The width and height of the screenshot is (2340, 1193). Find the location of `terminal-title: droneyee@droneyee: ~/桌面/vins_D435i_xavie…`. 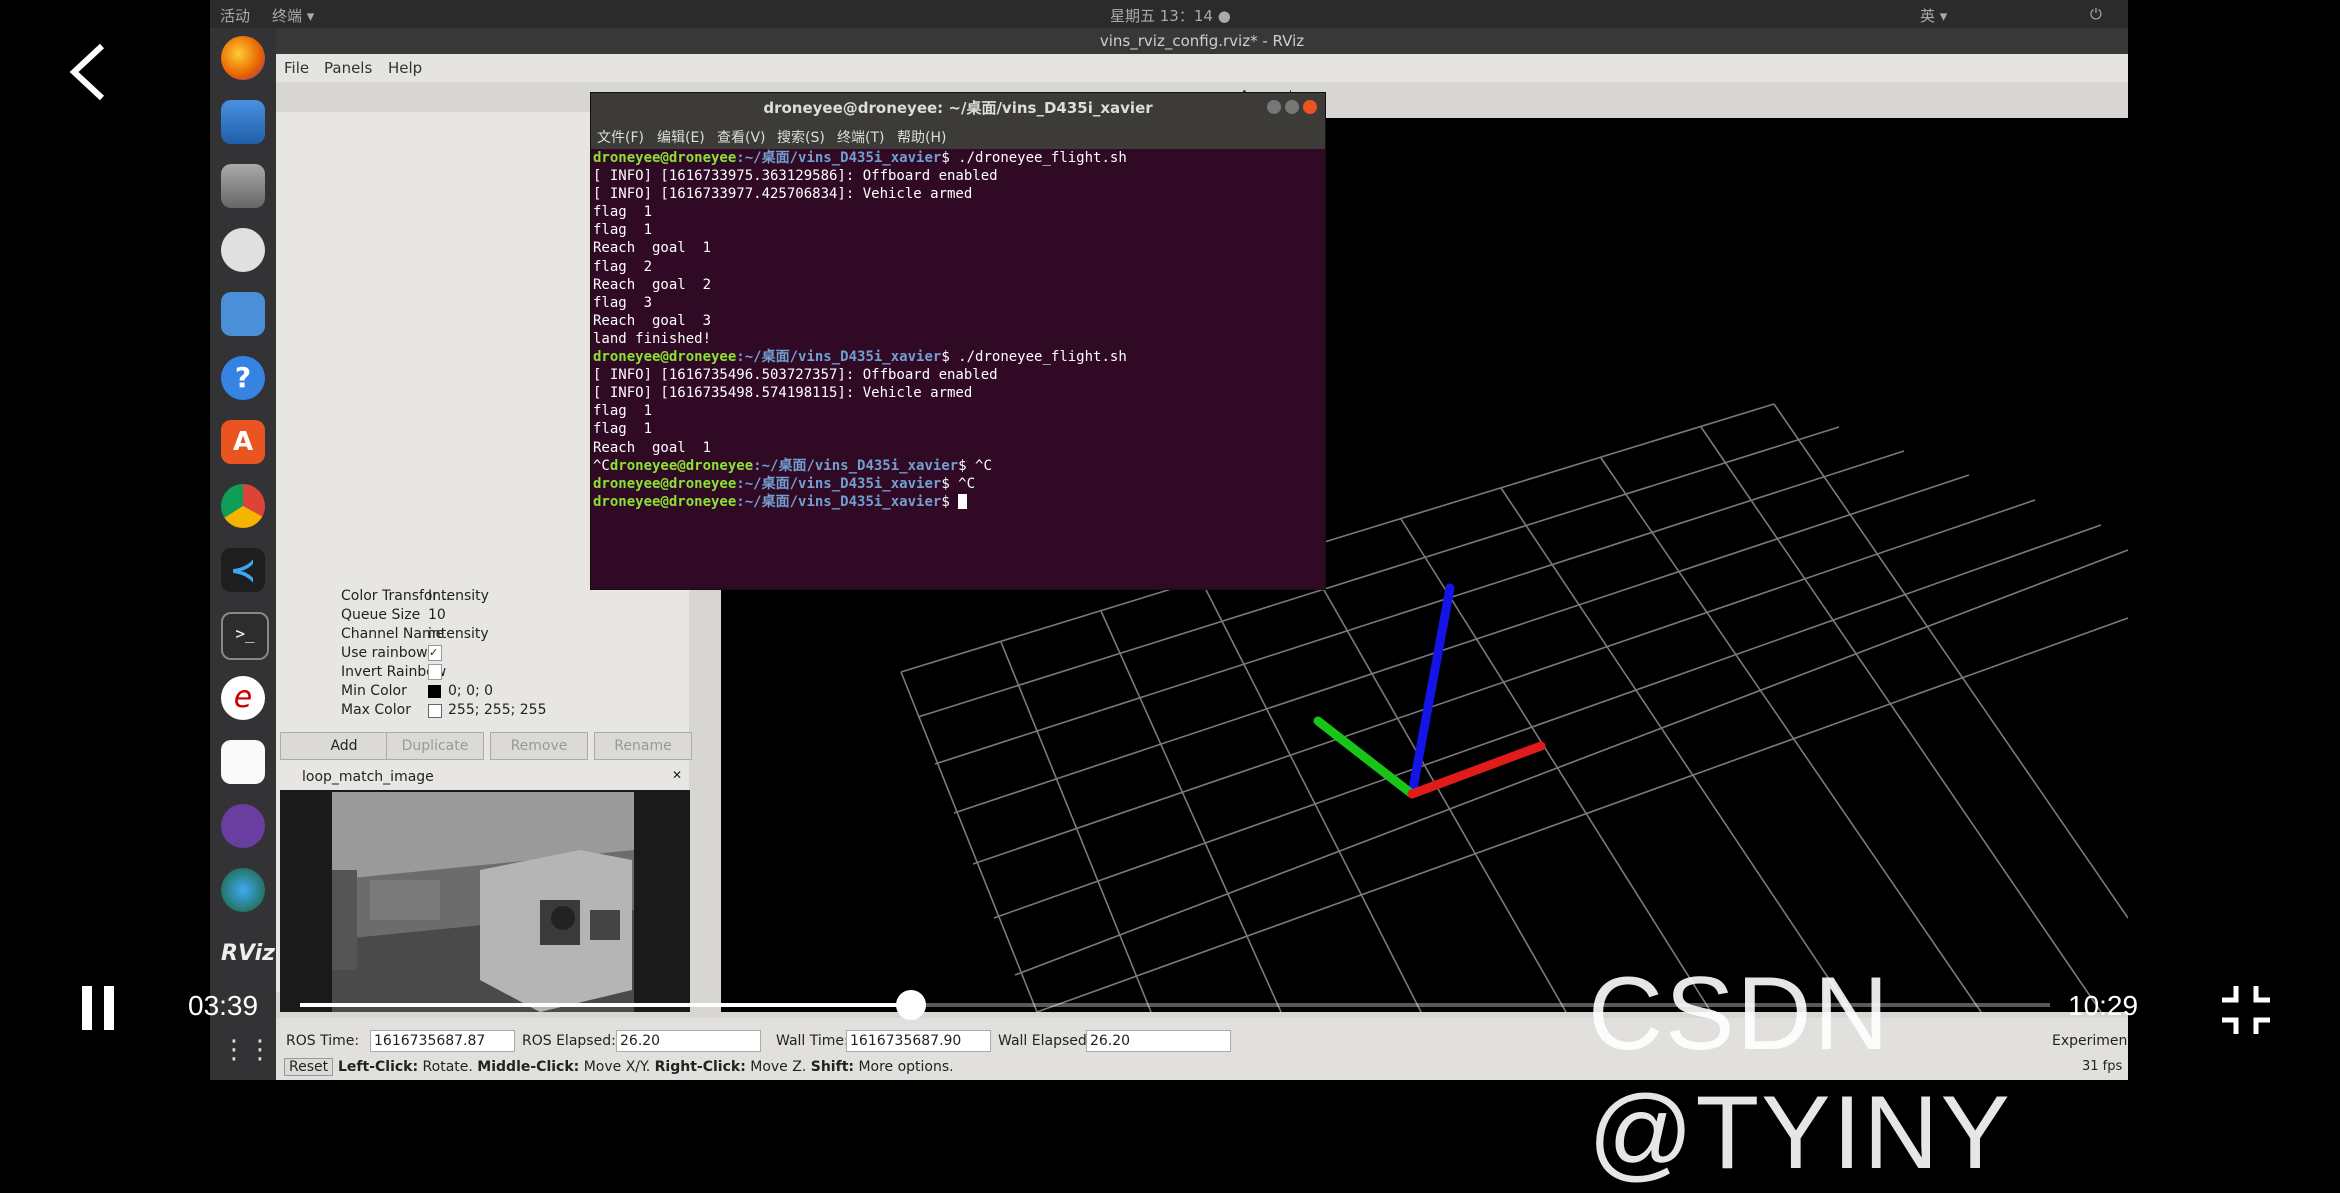

terminal-title: droneyee@droneyee: ~/桌面/vins_D435i_xavie… is located at coordinates (958, 108).